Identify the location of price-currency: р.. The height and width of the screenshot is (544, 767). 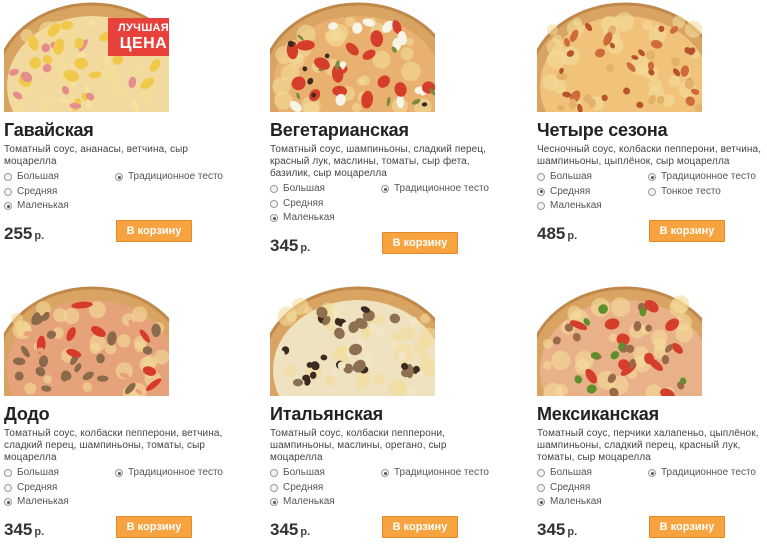
(572, 532).